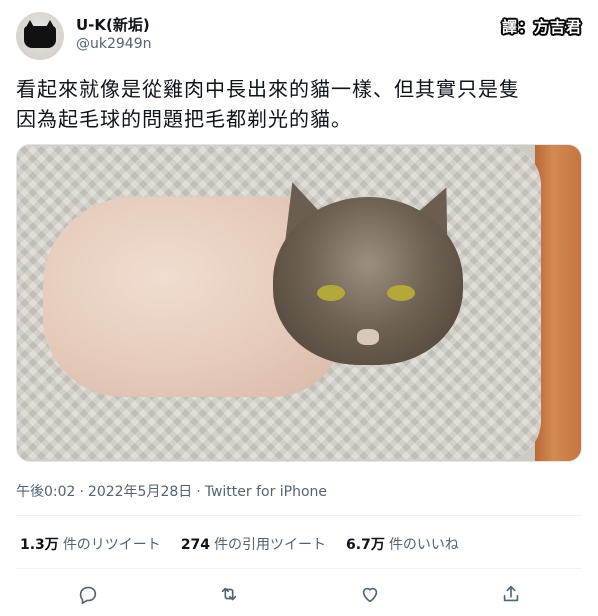 This screenshot has height=616, width=598. What do you see at coordinates (184, 119) in the screenshot?
I see `tweet-text-line-2: 因為起毛球的問題把毛都剃光的貓。` at bounding box center [184, 119].